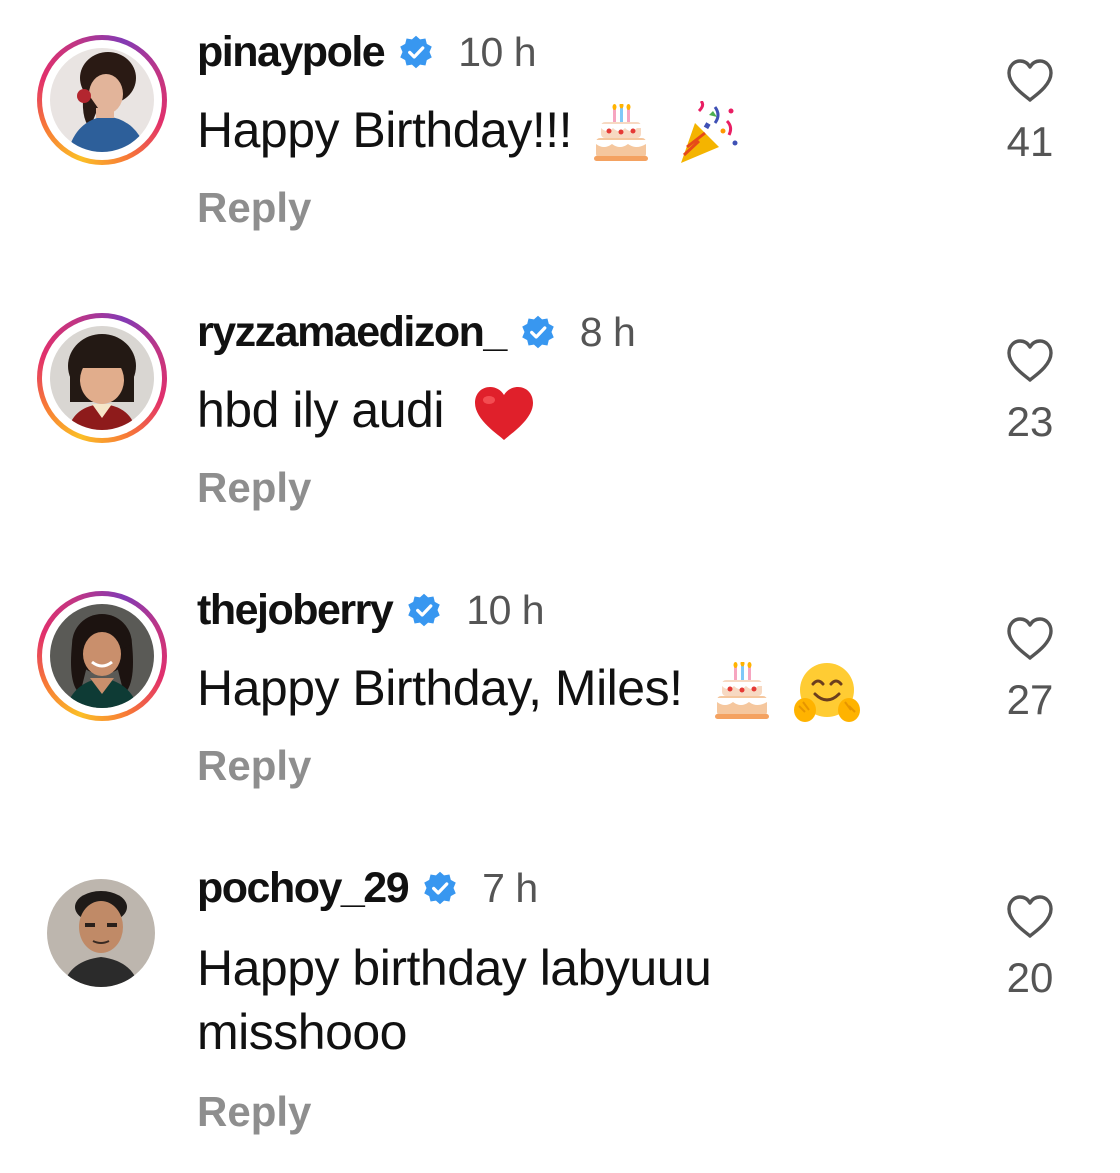  Describe the element at coordinates (320, 410) in the screenshot. I see `comment-text-content: hbd ily audi` at that location.